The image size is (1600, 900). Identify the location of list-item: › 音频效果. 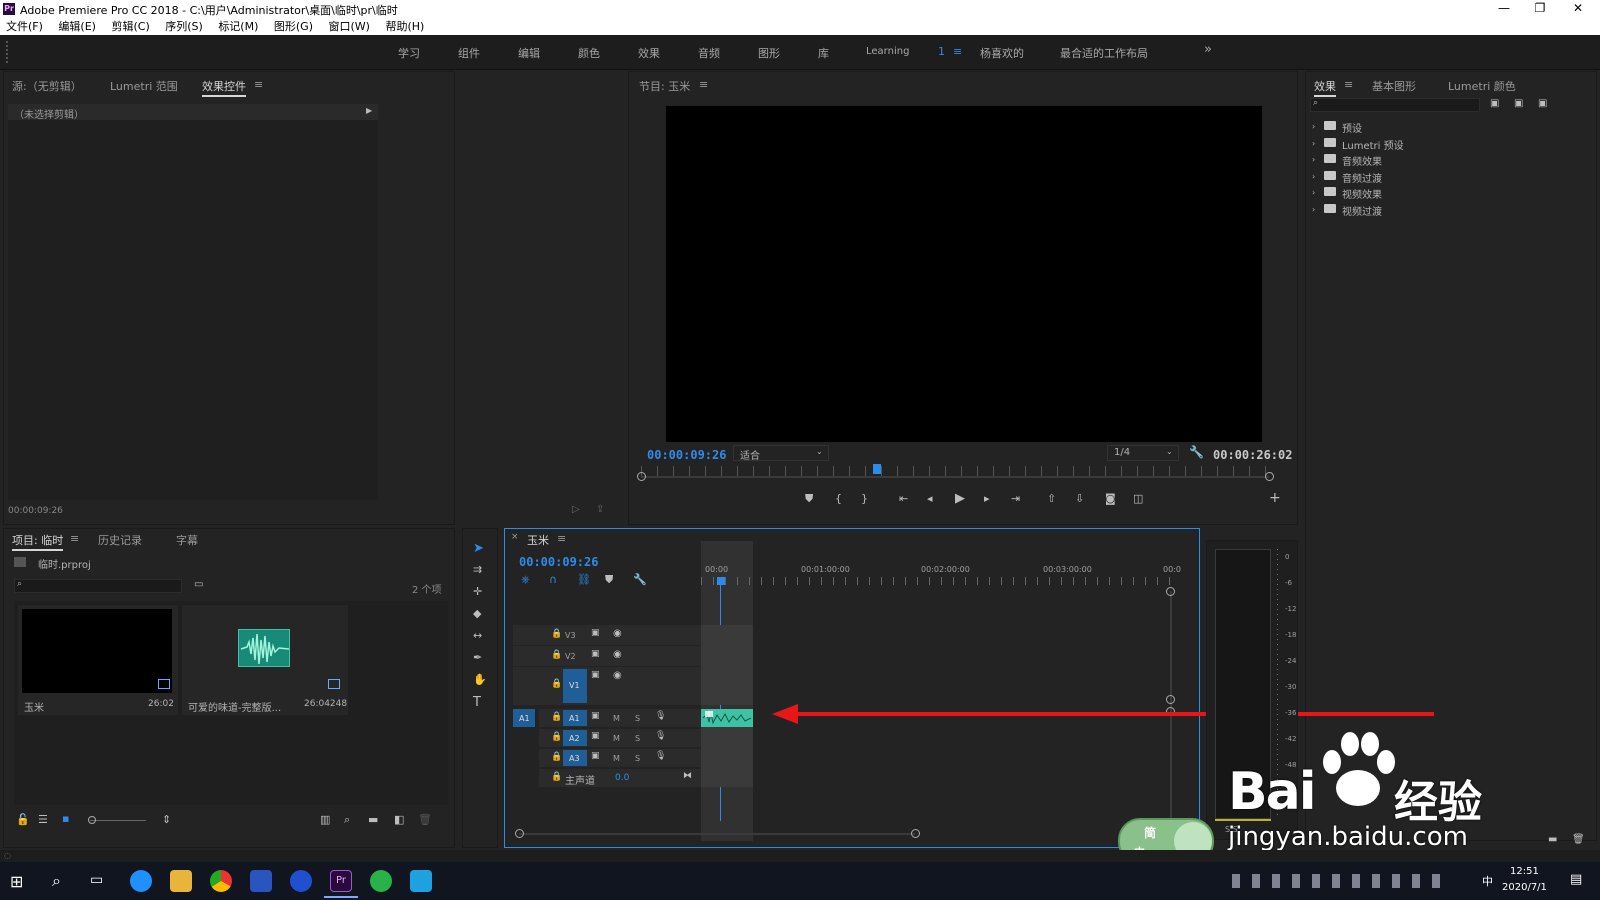
(1452, 161).